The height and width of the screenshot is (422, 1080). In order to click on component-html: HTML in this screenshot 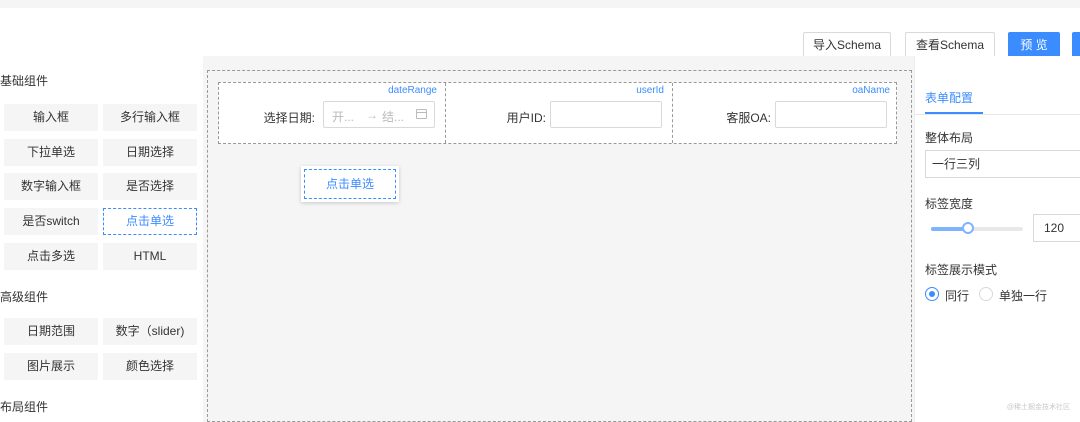, I will do `click(150, 256)`.